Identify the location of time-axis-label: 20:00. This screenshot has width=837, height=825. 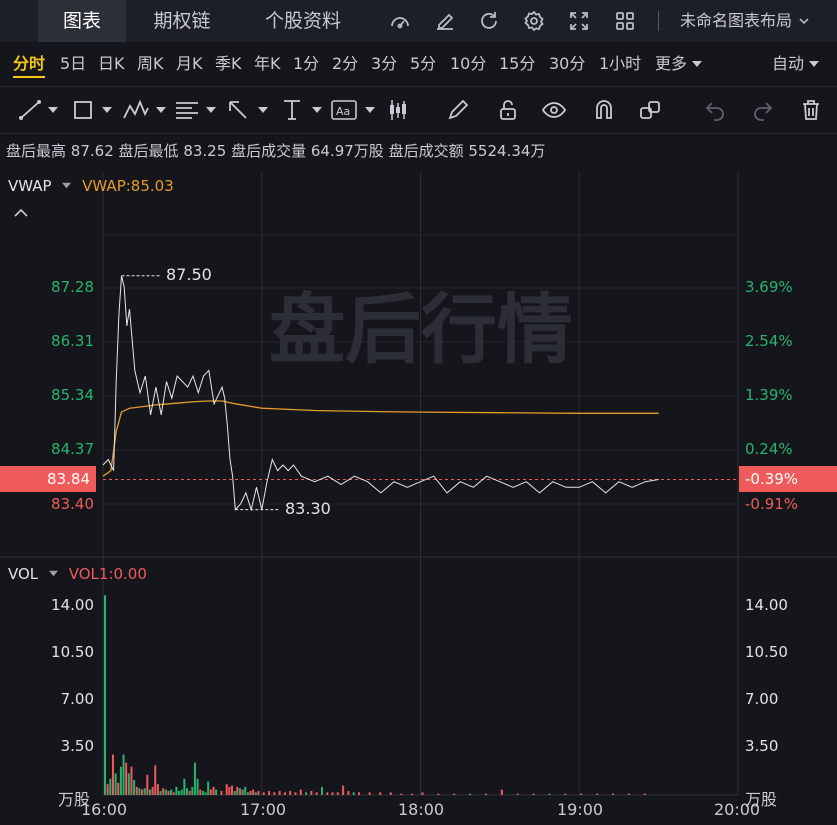
(737, 809).